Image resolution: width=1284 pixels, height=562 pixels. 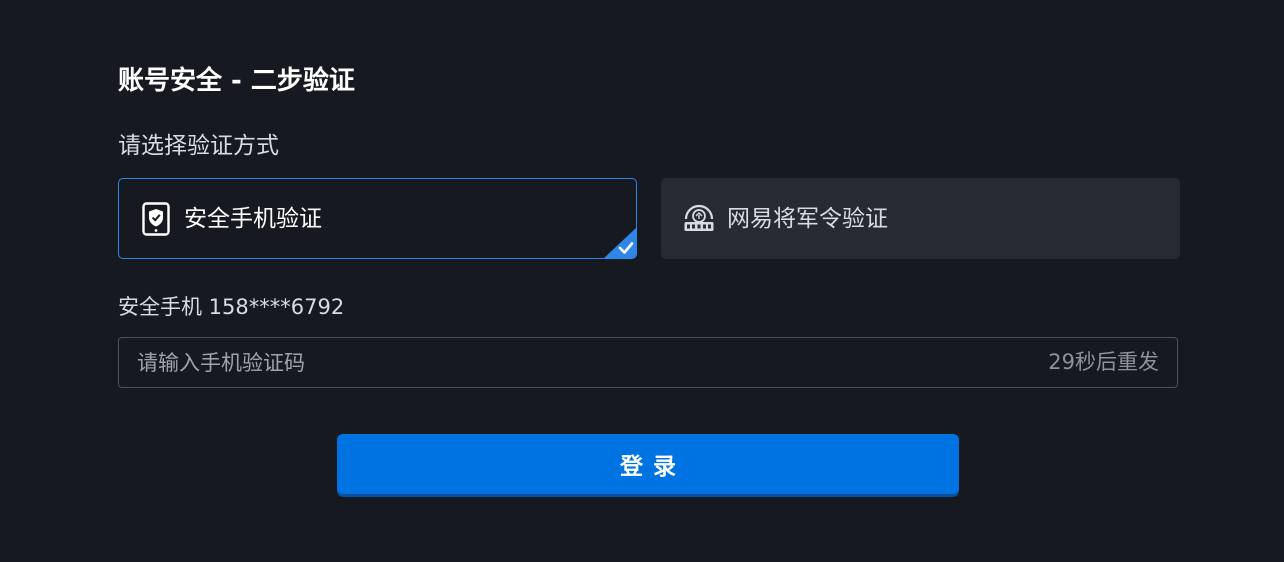 What do you see at coordinates (156, 218) in the screenshot?
I see `shield-phone-icon` at bounding box center [156, 218].